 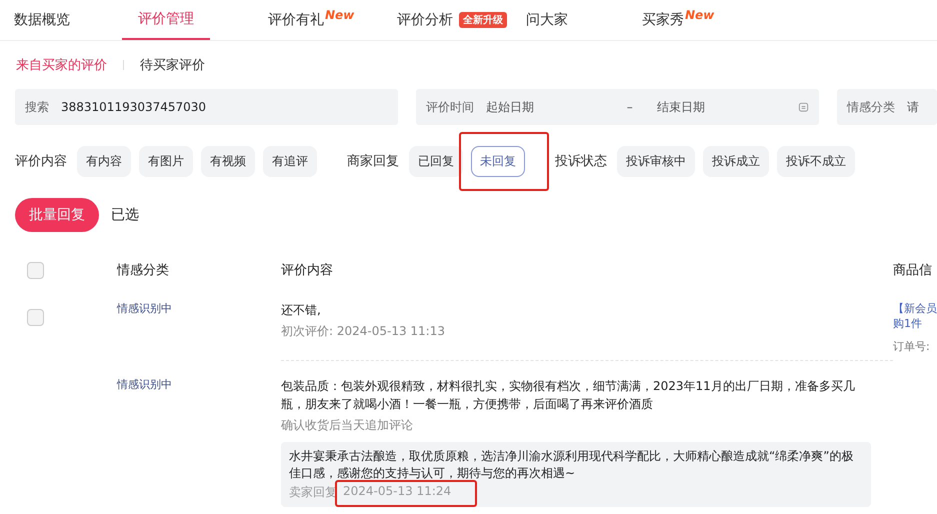 I want to click on review-text: 包装品质：包装外观很精致，材料很扎实，实物很有档次，细节满满，2023年11月的出厂日期，准备多买几瓶，朋友来了就喝小酒！一餐一瓶，方便携带，后面喝了再来评价酒质, so click(x=568, y=395).